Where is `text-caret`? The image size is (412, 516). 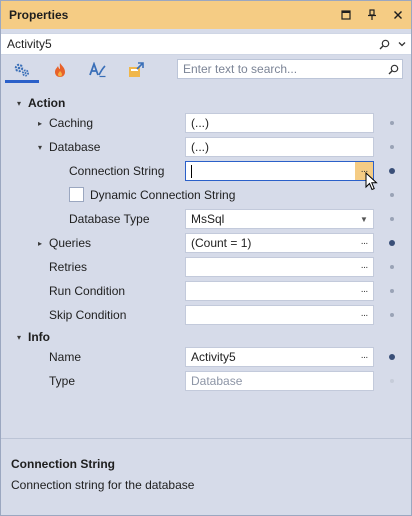 text-caret is located at coordinates (191, 171).